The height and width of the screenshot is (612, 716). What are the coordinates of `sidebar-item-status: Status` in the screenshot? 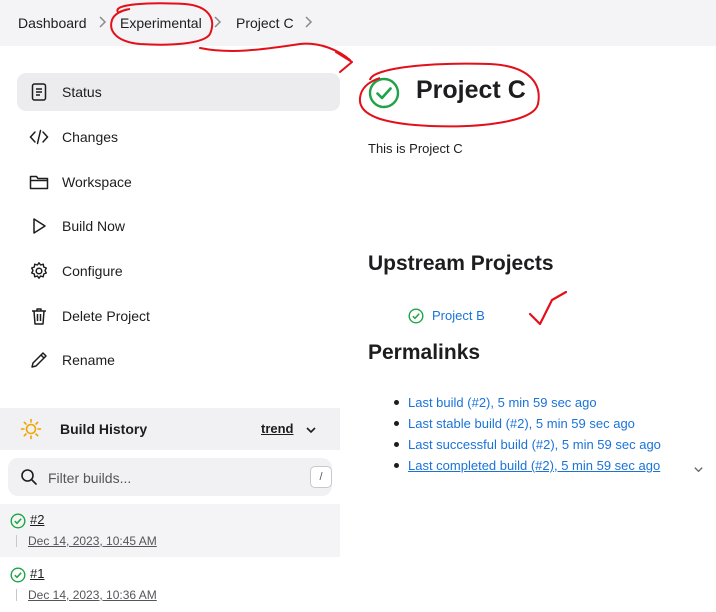 It's located at (178, 92).